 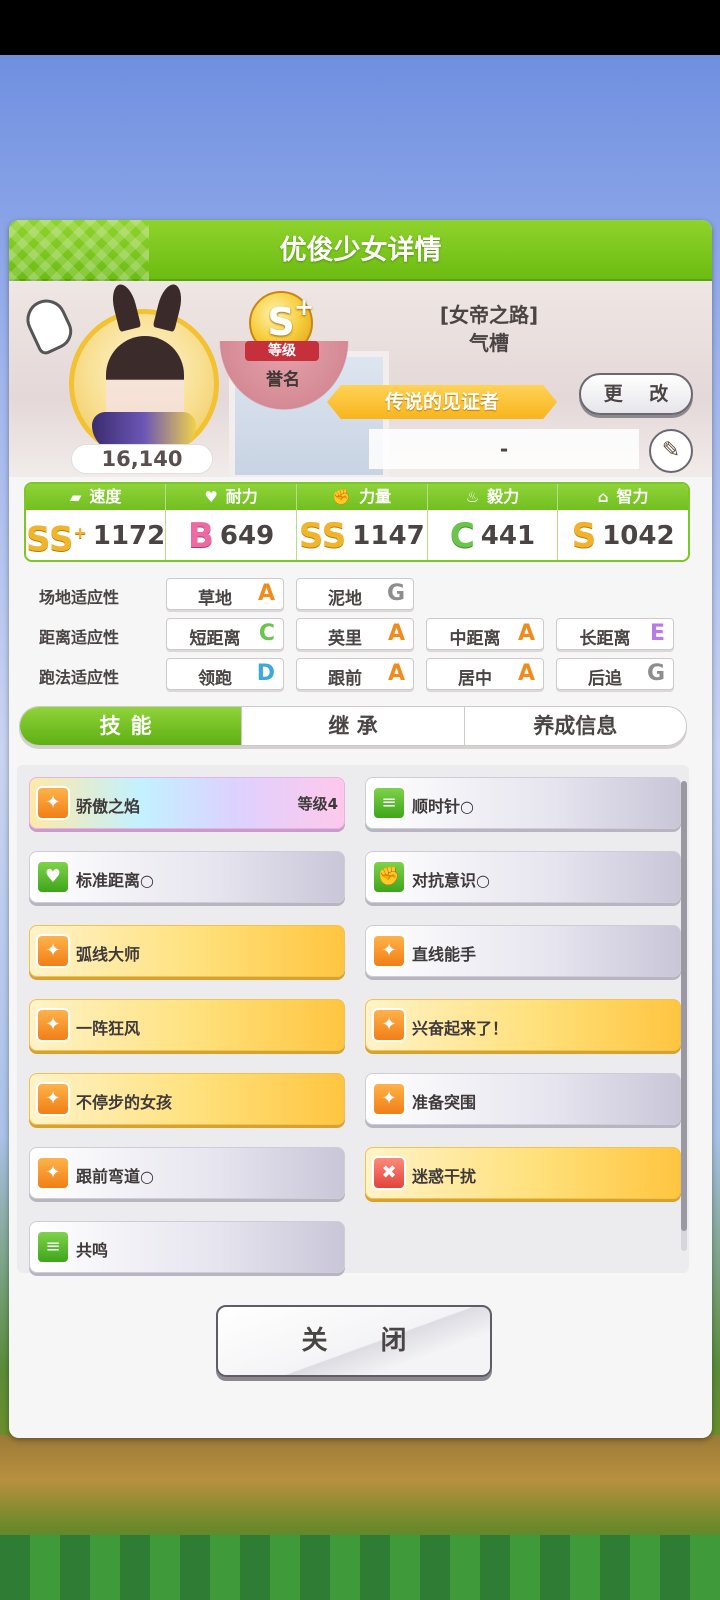 What do you see at coordinates (503, 496) in the screenshot?
I see `stat-guts-label: 毅力` at bounding box center [503, 496].